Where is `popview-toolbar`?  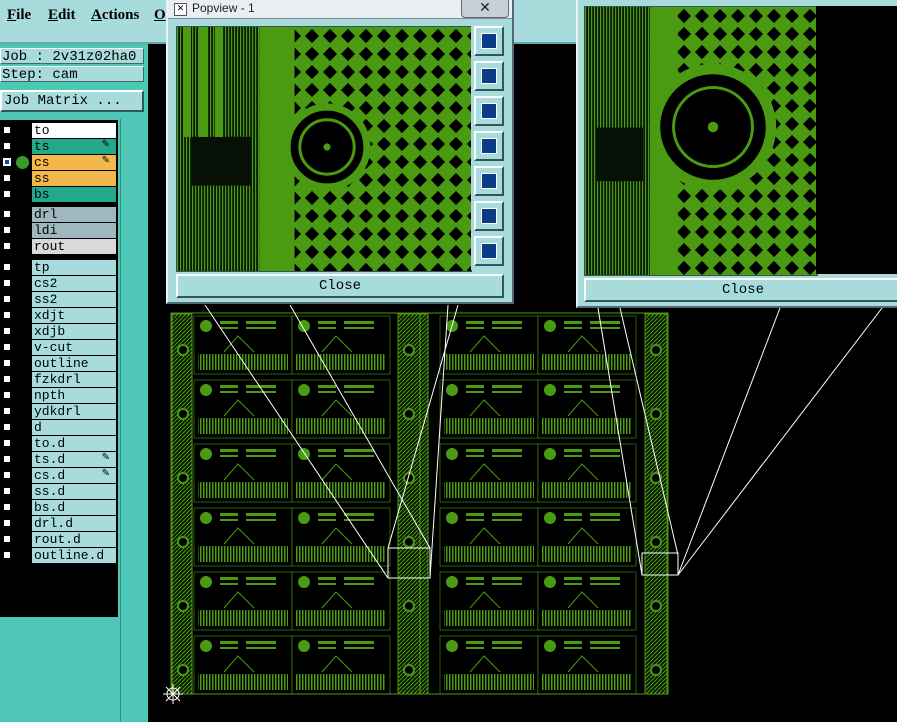
popview-toolbar is located at coordinates (490, 147).